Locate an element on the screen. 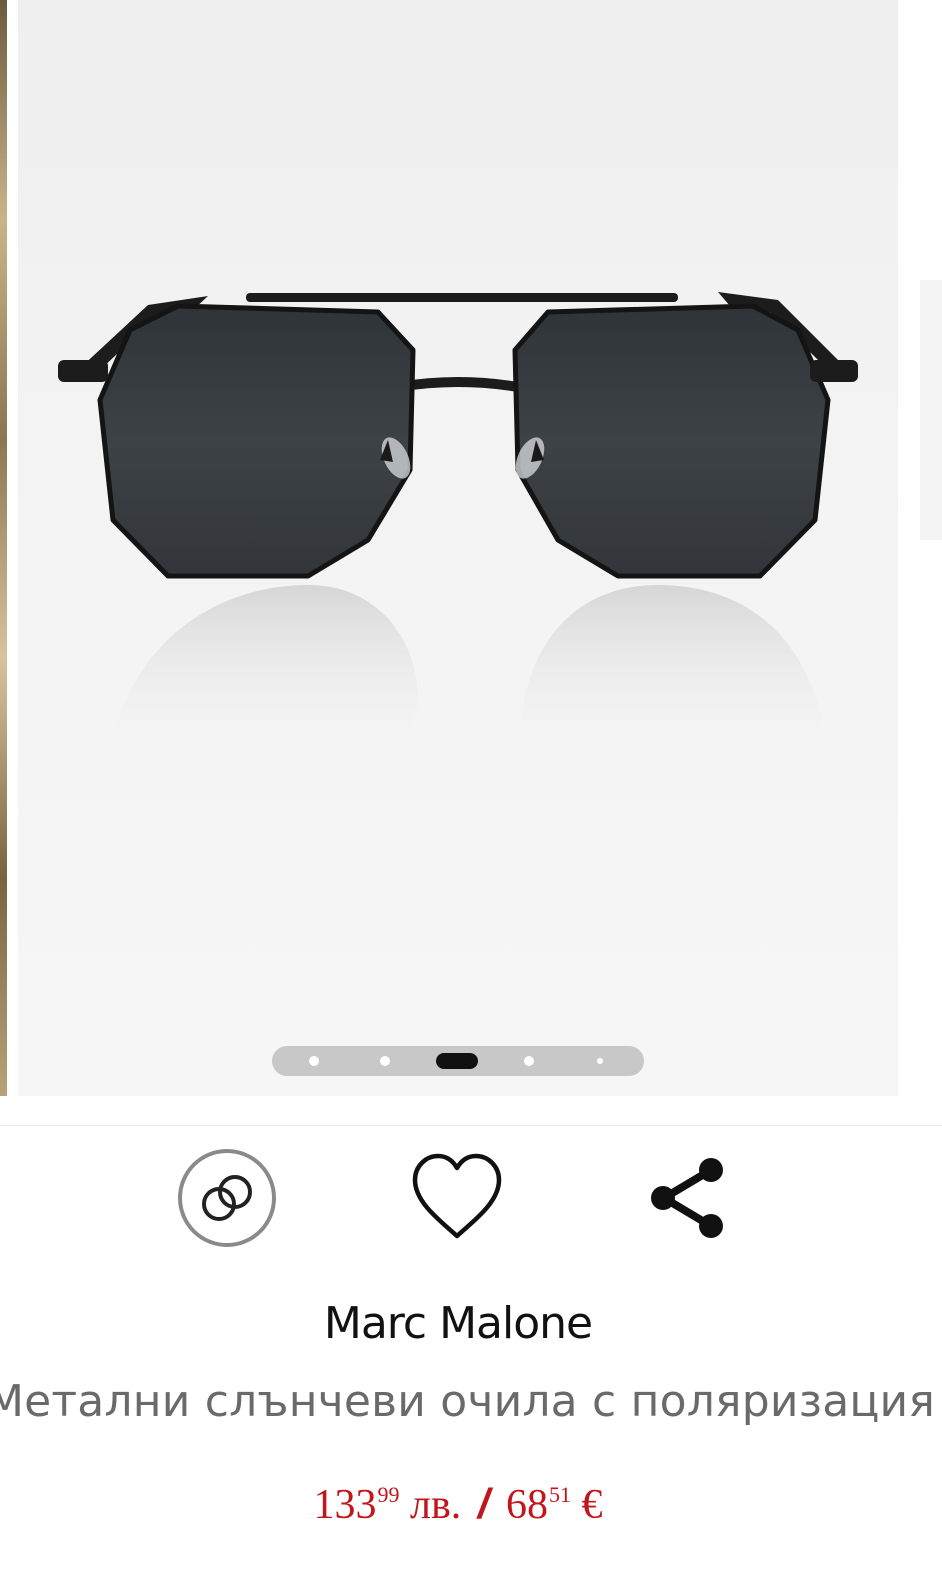  product-brand: Marc Malone is located at coordinates (458, 1323).